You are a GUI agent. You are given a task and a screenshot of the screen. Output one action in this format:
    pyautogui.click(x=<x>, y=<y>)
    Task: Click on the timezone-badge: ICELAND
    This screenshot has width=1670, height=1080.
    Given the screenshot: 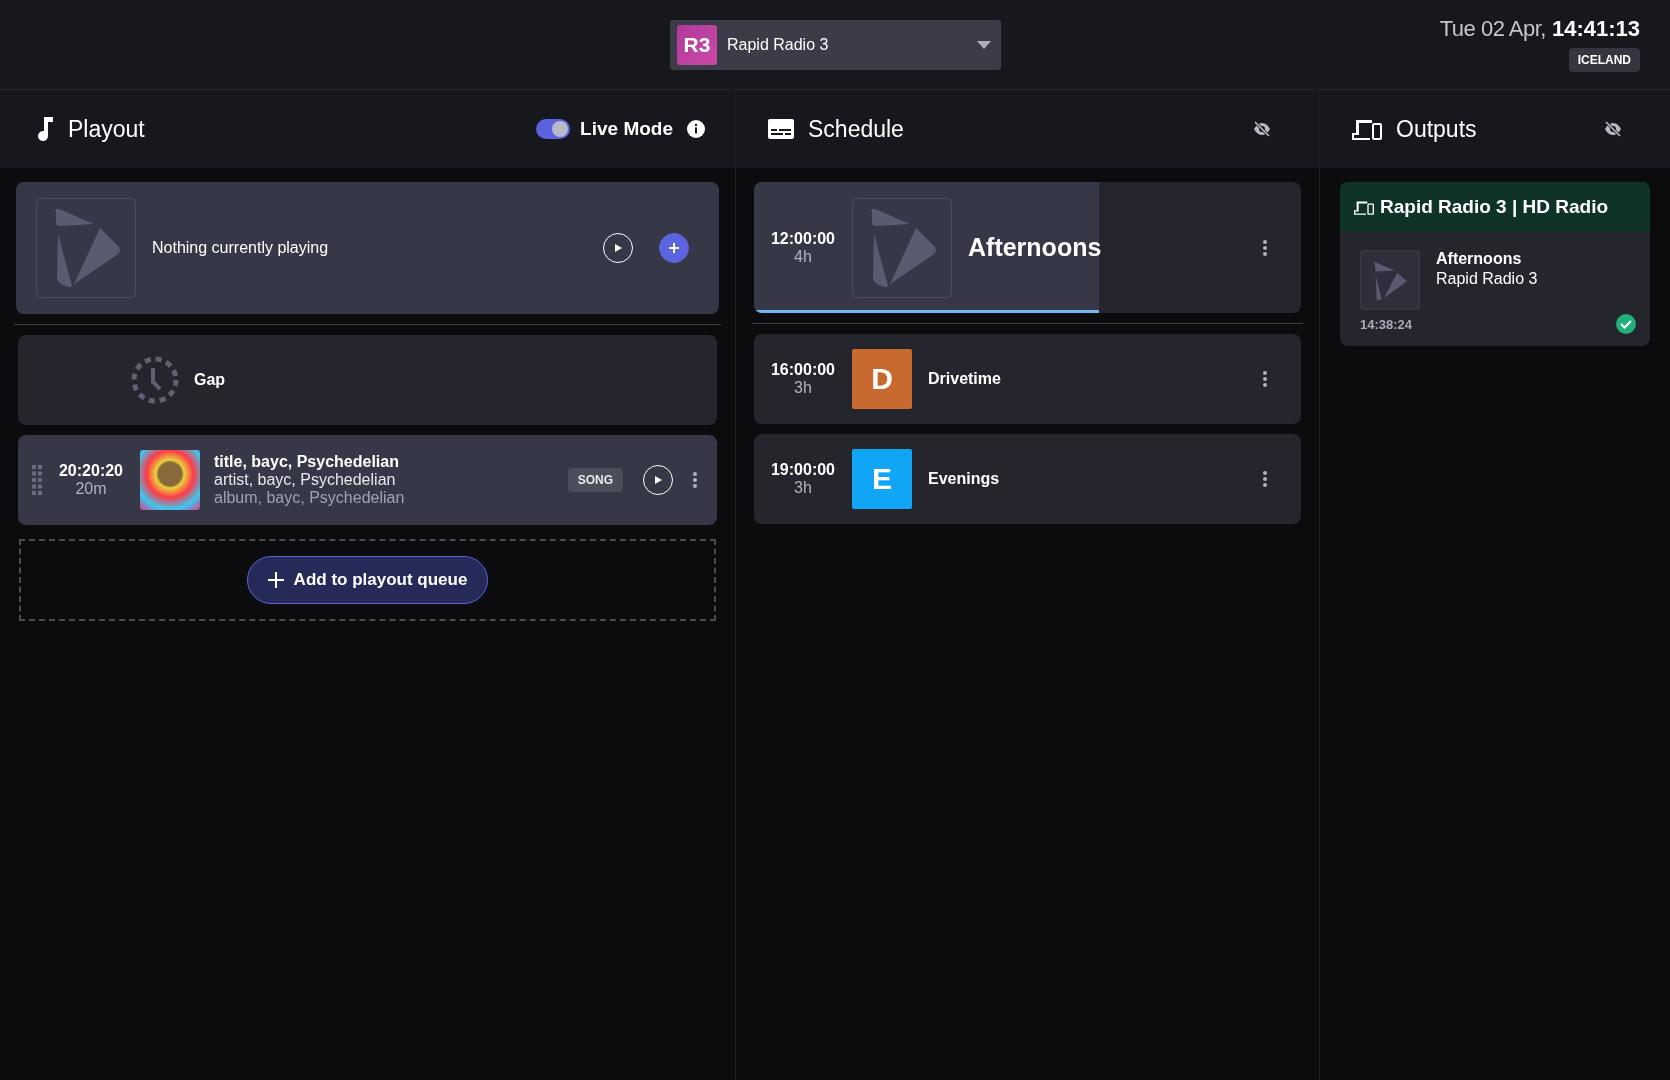 What is the action you would take?
    pyautogui.click(x=1604, y=60)
    